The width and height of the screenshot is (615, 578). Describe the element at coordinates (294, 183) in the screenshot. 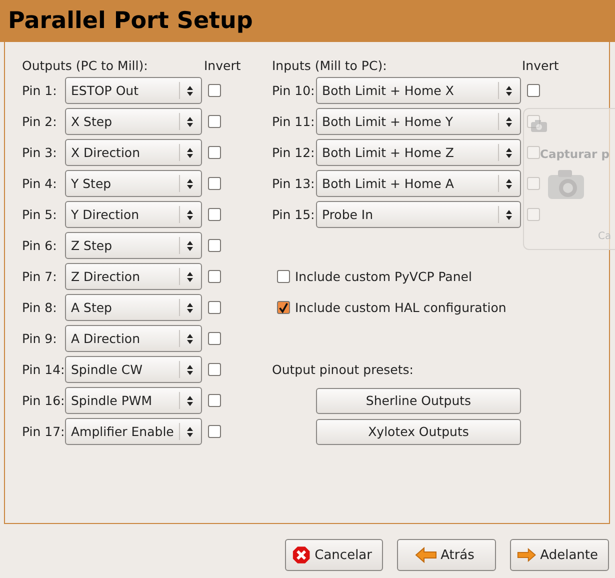

I see `pin-label: Pin 13:` at that location.